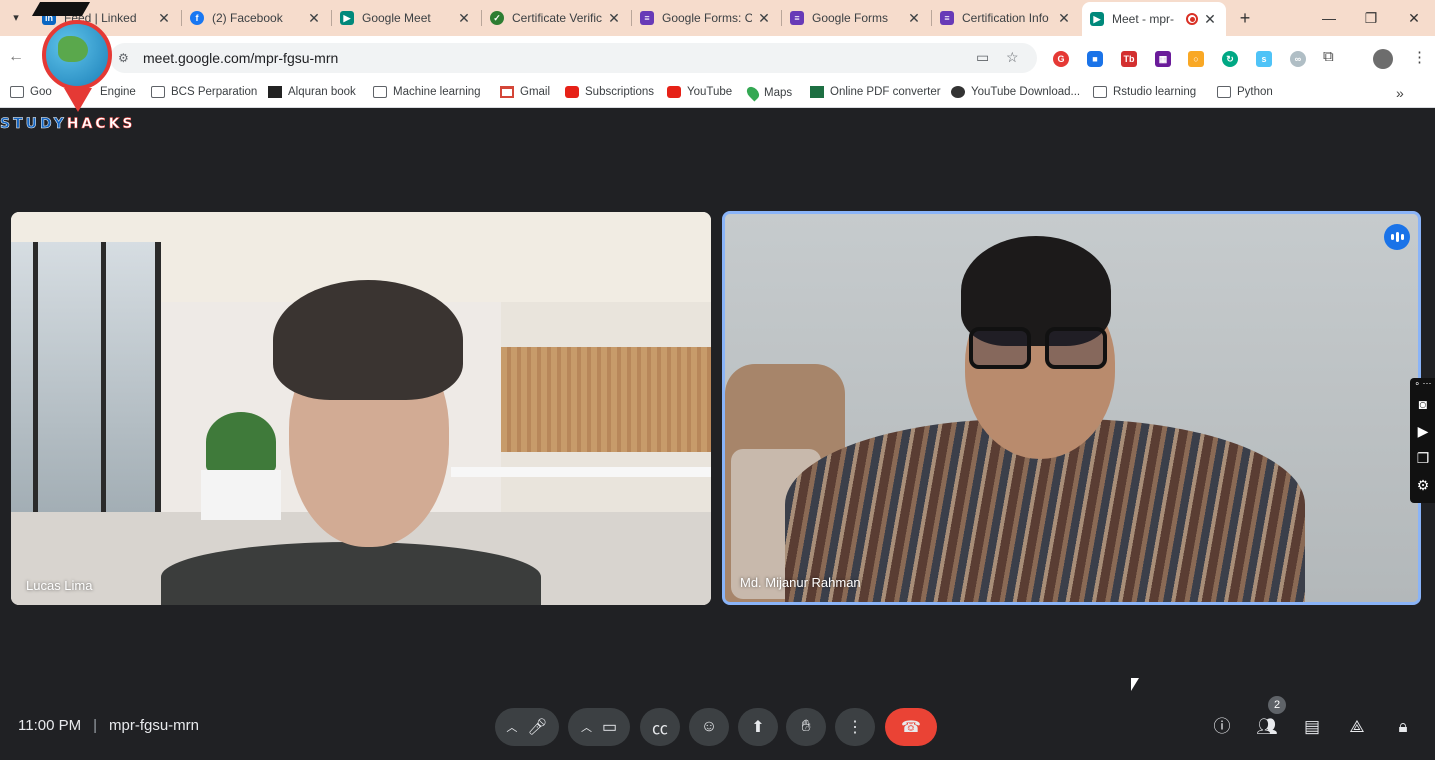  Describe the element at coordinates (1400, 93) in the screenshot. I see `bookmarks-overflow-icon: »` at that location.